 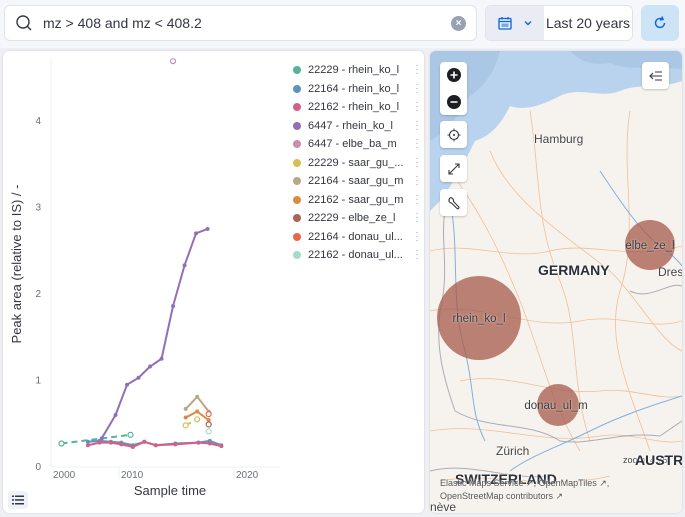 I want to click on refresh-icon, so click(x=660, y=22).